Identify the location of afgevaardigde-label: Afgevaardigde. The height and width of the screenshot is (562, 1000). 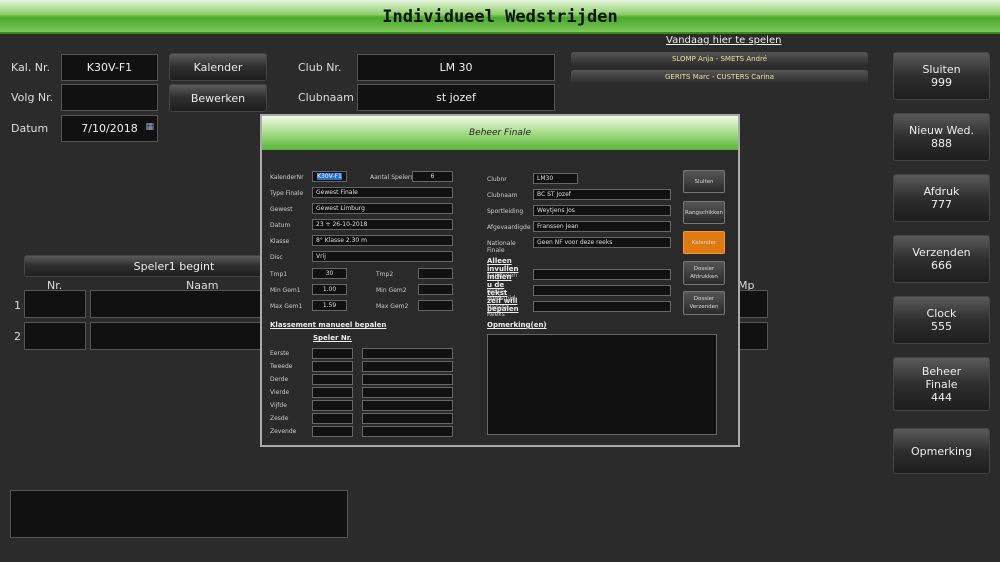
(509, 227).